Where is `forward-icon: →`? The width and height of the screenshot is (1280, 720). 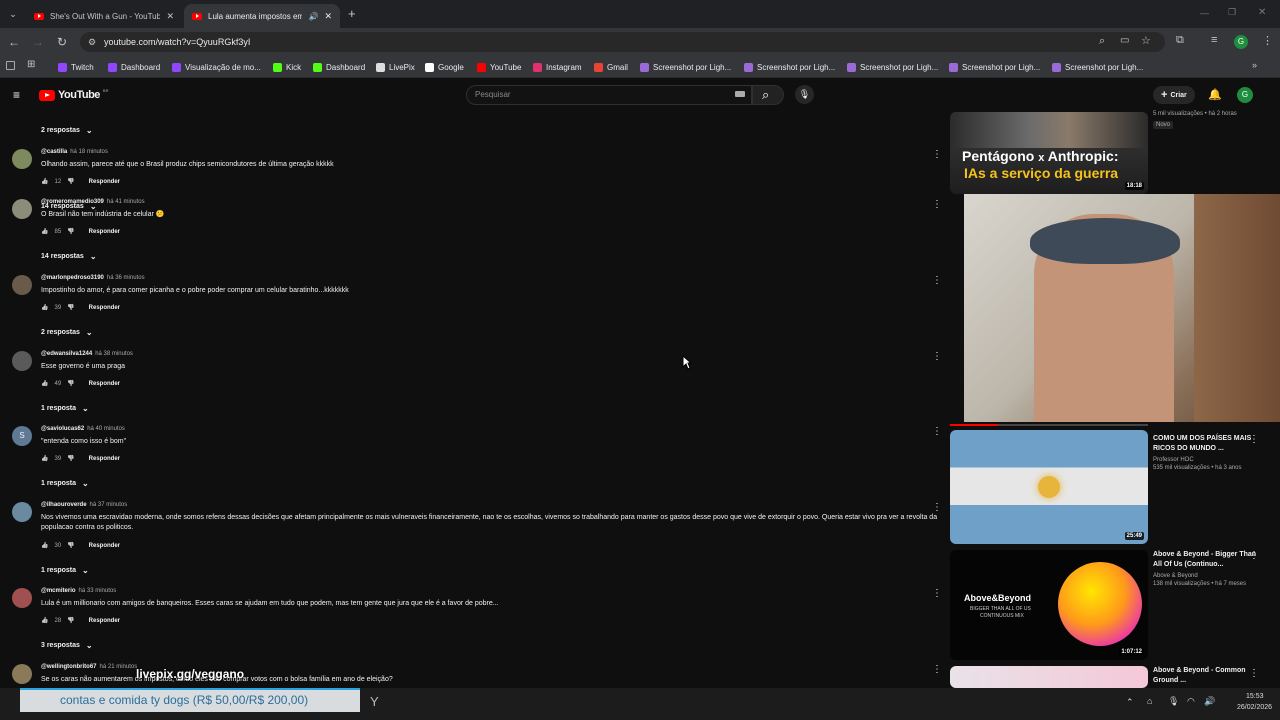 forward-icon: → is located at coordinates (38, 42).